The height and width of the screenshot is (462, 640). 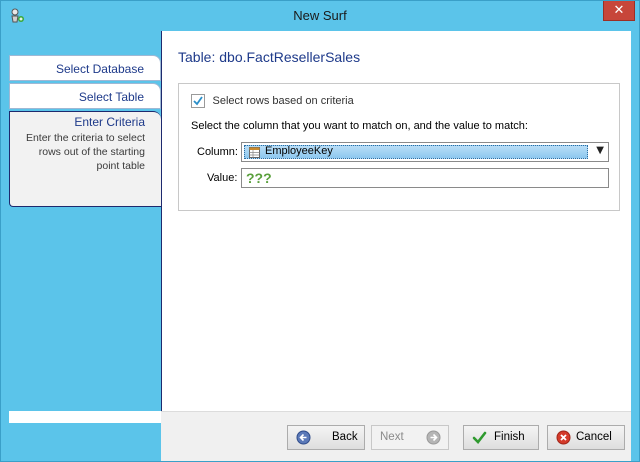 What do you see at coordinates (433, 437) in the screenshot?
I see `next-arrow-icon` at bounding box center [433, 437].